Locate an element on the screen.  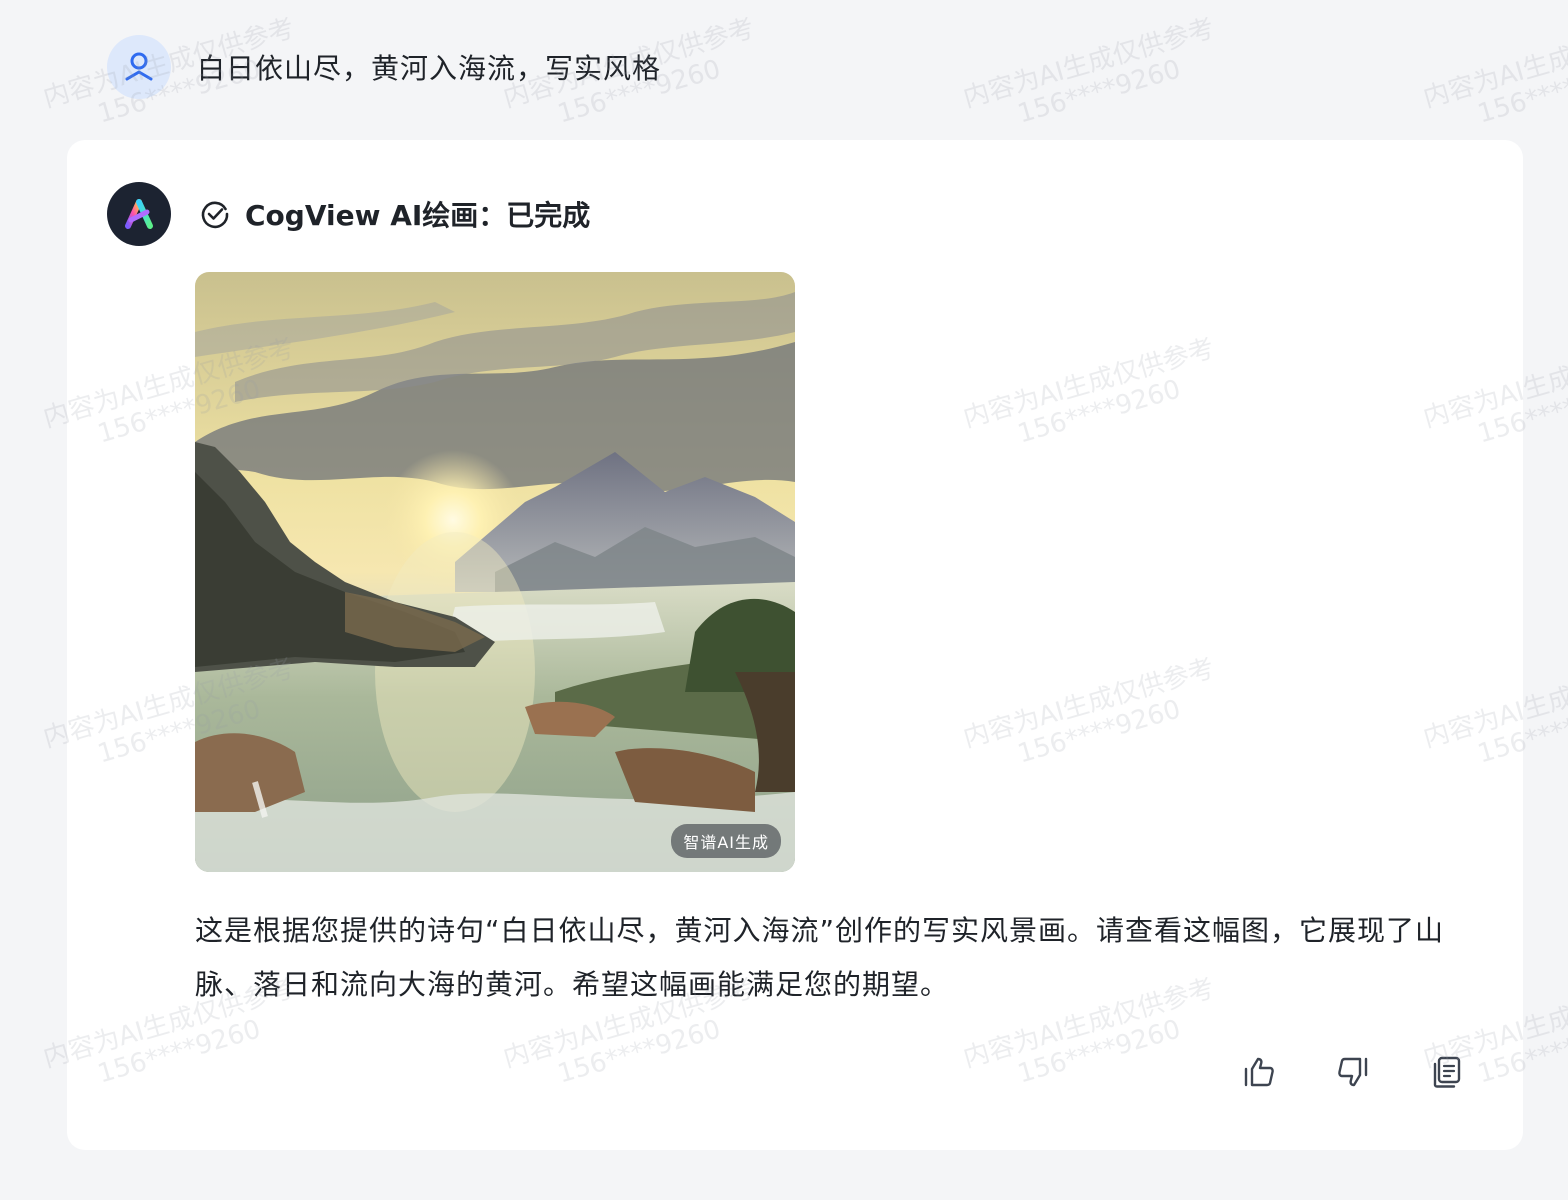
generation-status: CogView AI绘画：已完成 is located at coordinates (394, 214).